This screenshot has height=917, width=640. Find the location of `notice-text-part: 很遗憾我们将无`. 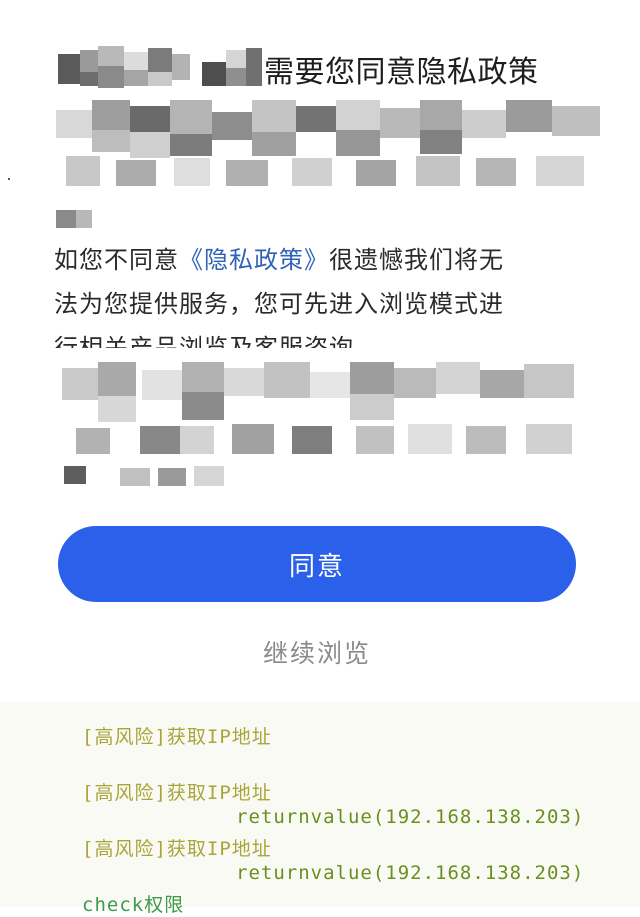

notice-text-part: 很遗憾我们将无 is located at coordinates (416, 260).